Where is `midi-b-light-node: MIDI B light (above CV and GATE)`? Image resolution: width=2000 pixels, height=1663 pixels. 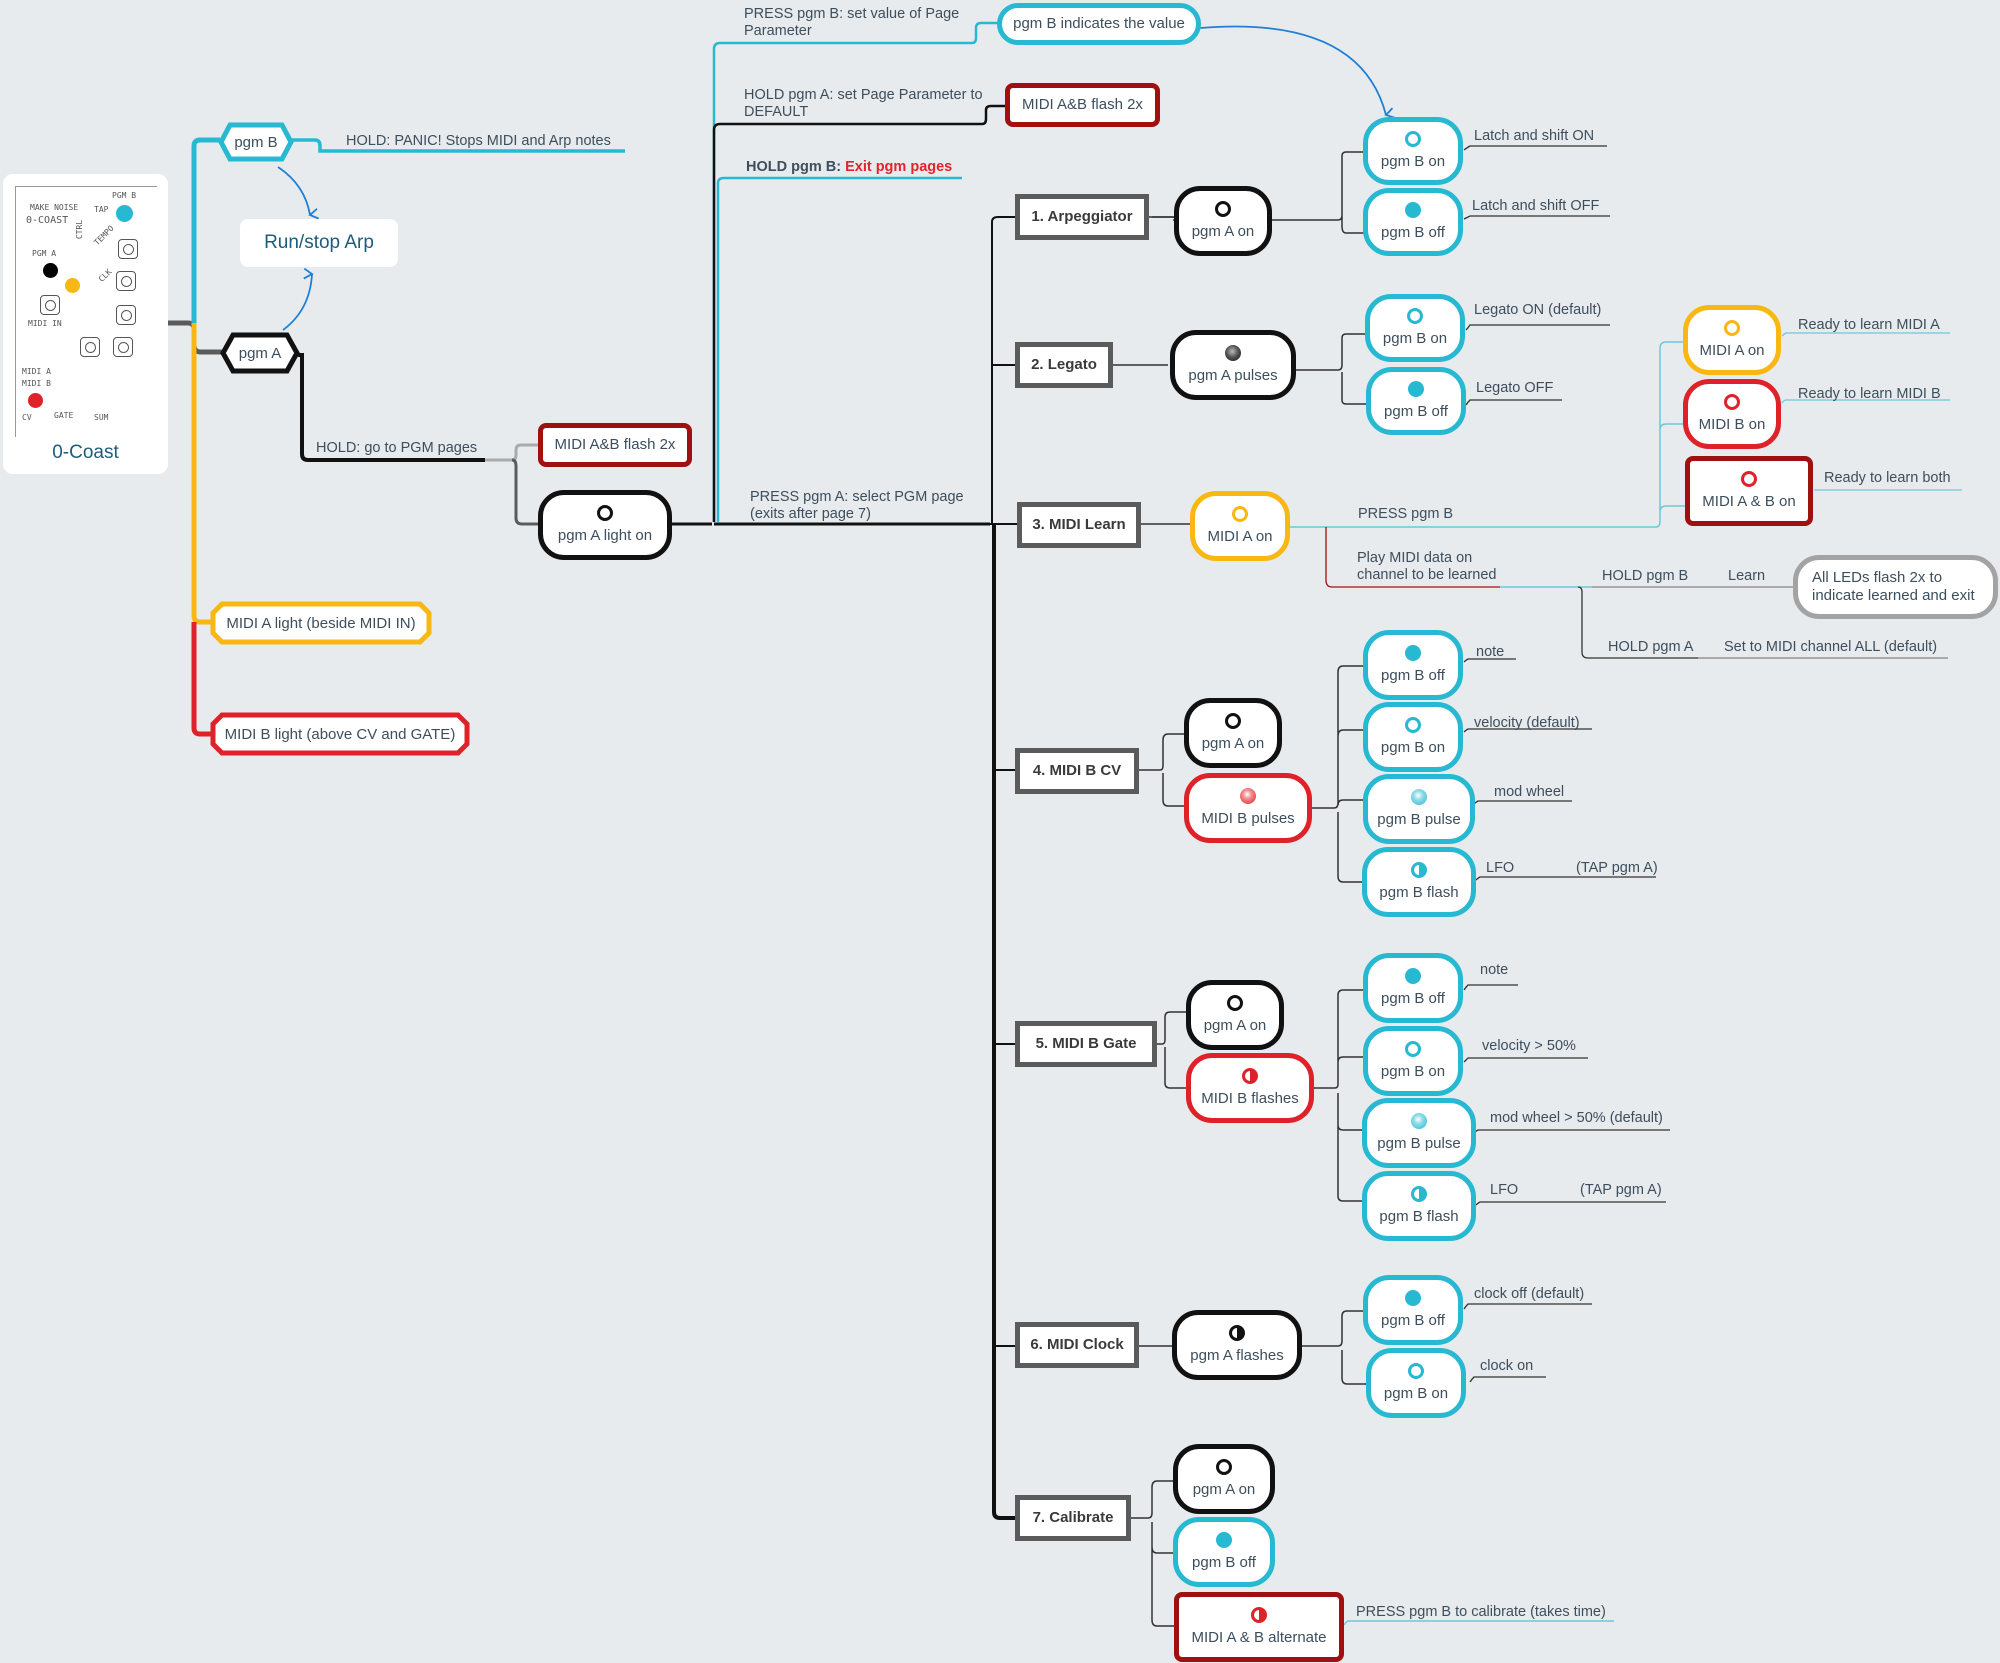 midi-b-light-node: MIDI B light (above CV and GATE) is located at coordinates (340, 734).